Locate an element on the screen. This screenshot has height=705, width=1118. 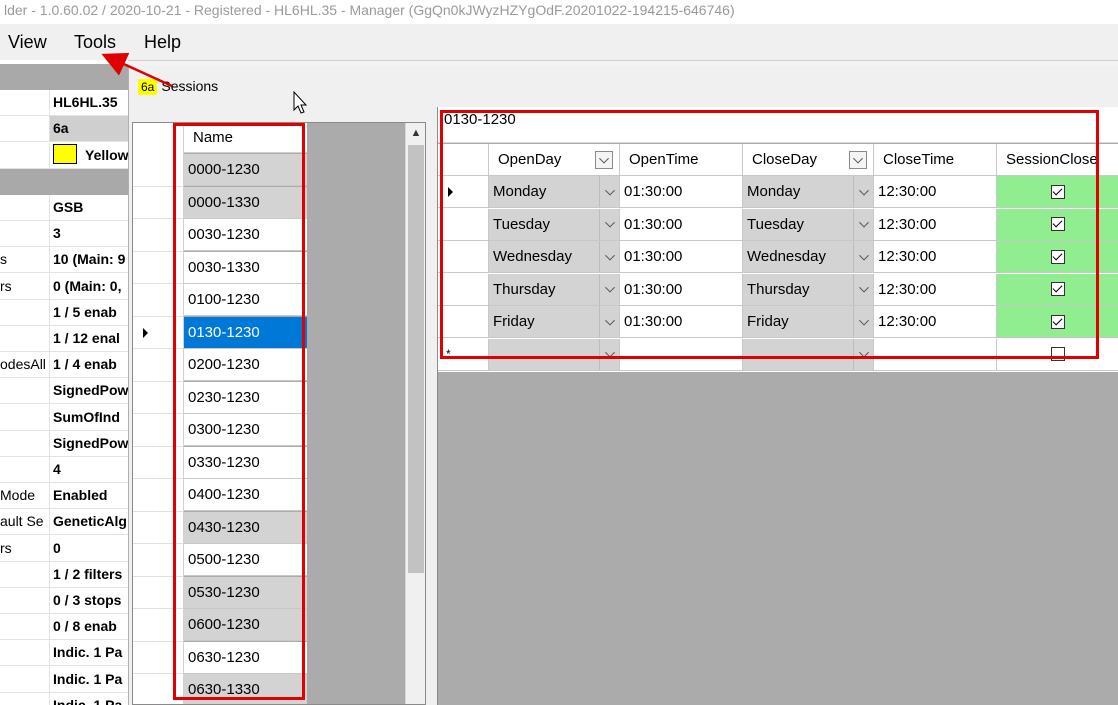
cell-open-day: Wednesday is located at coordinates (554, 257).